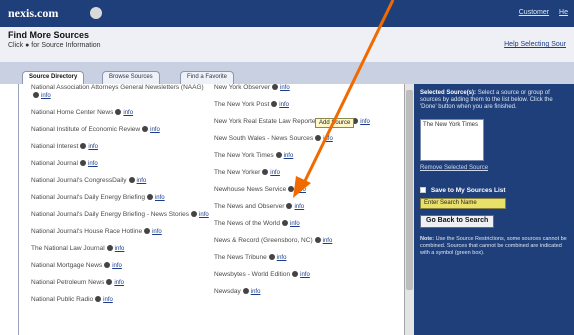 This screenshot has width=574, height=335. Describe the element at coordinates (409, 190) in the screenshot. I see `scrollbar-thumb` at that location.